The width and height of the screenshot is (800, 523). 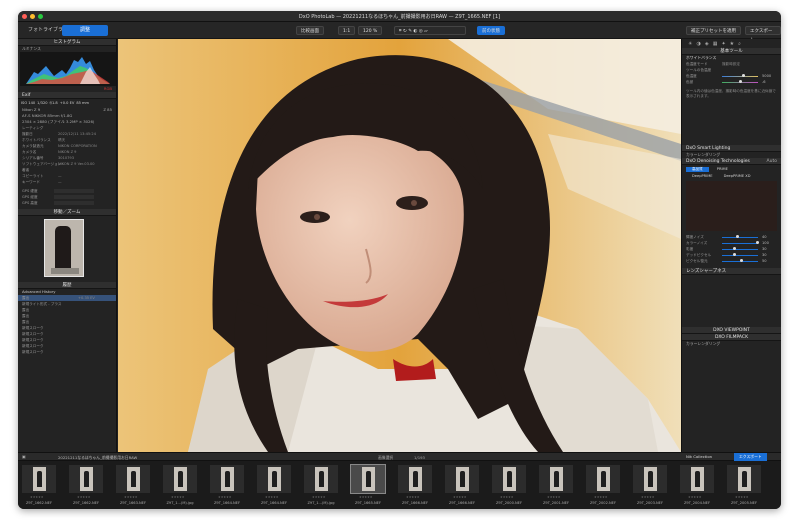 I want to click on wb-tint-value: -6, so click(x=764, y=82).